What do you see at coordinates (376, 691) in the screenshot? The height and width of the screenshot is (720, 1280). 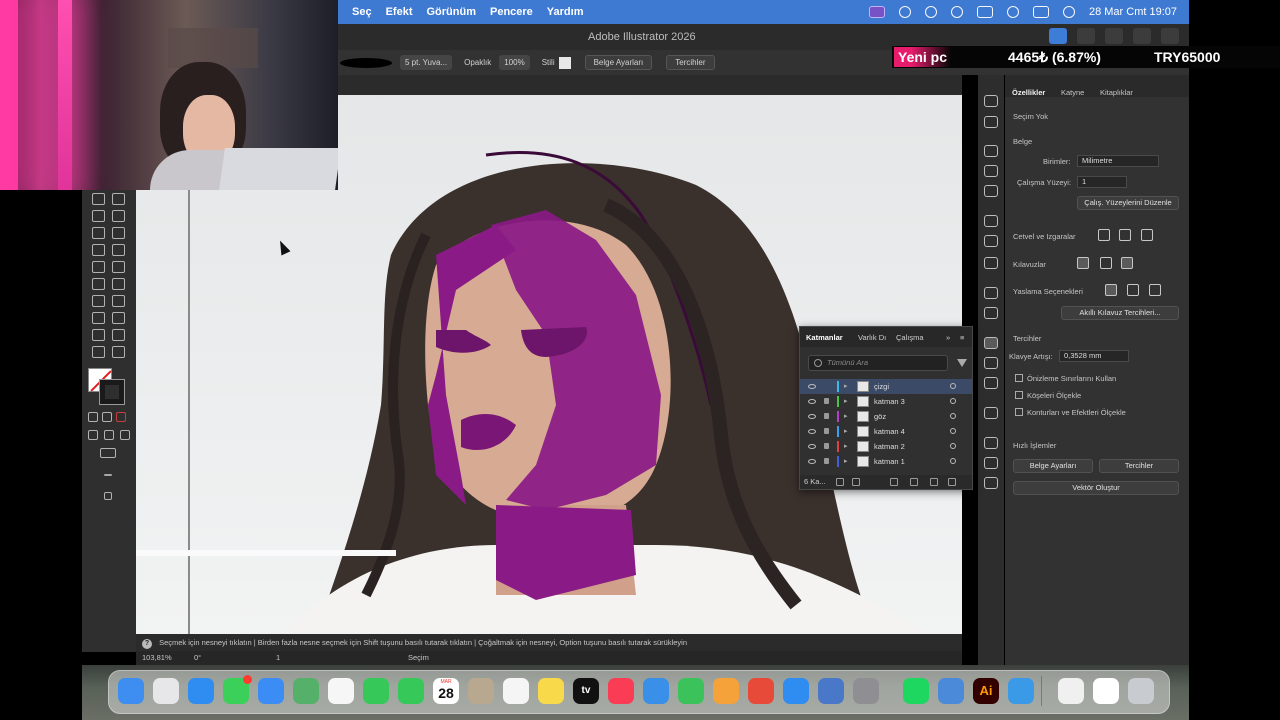 I see `dock-facetime-icon` at bounding box center [376, 691].